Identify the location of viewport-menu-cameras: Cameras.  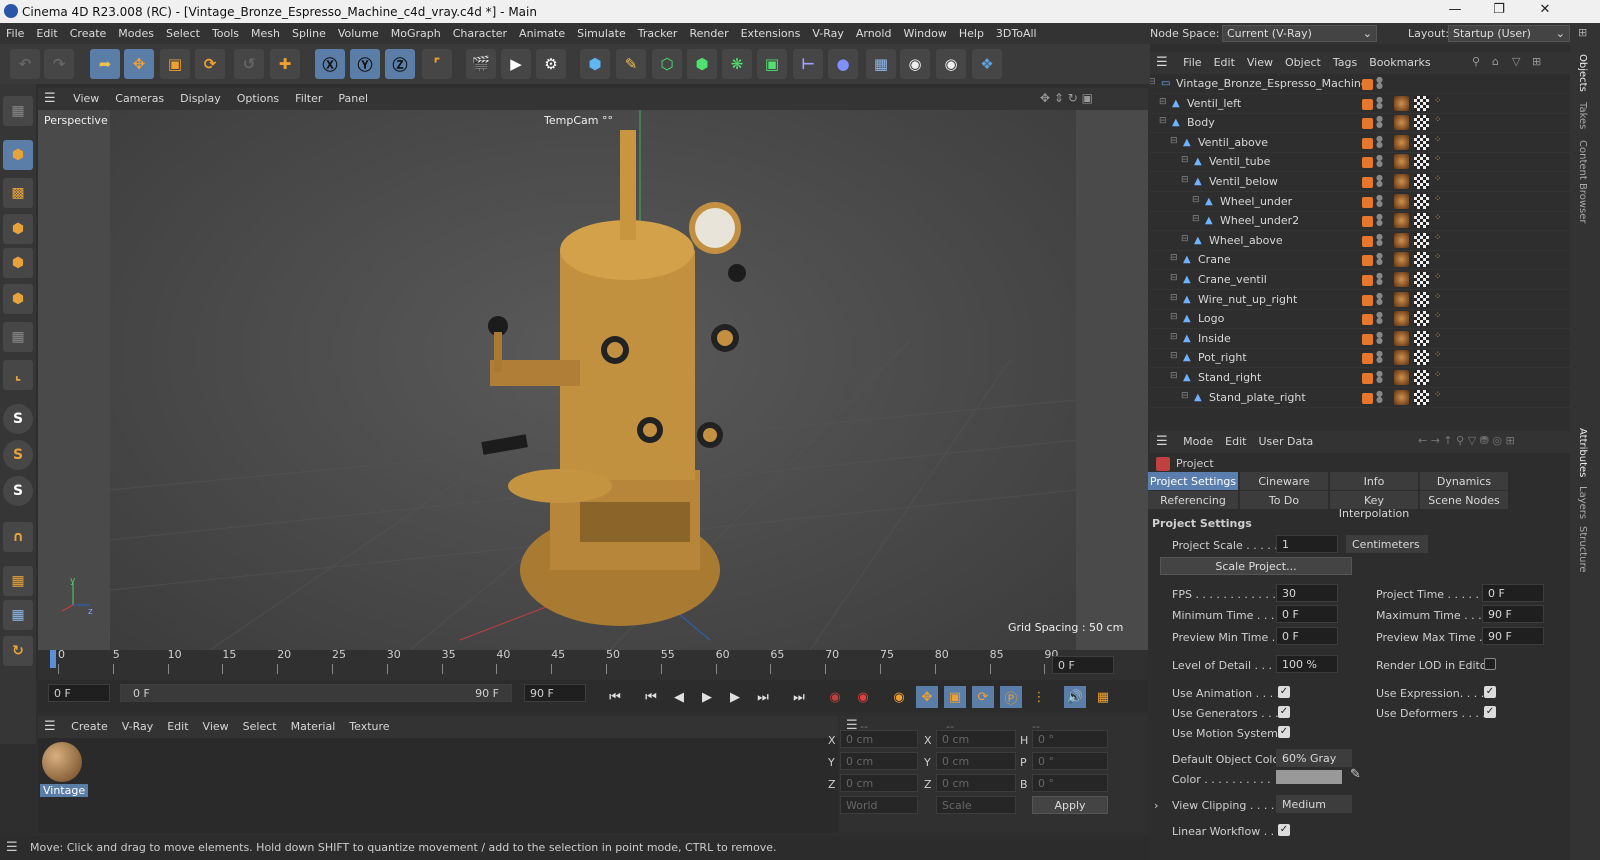
(139, 96).